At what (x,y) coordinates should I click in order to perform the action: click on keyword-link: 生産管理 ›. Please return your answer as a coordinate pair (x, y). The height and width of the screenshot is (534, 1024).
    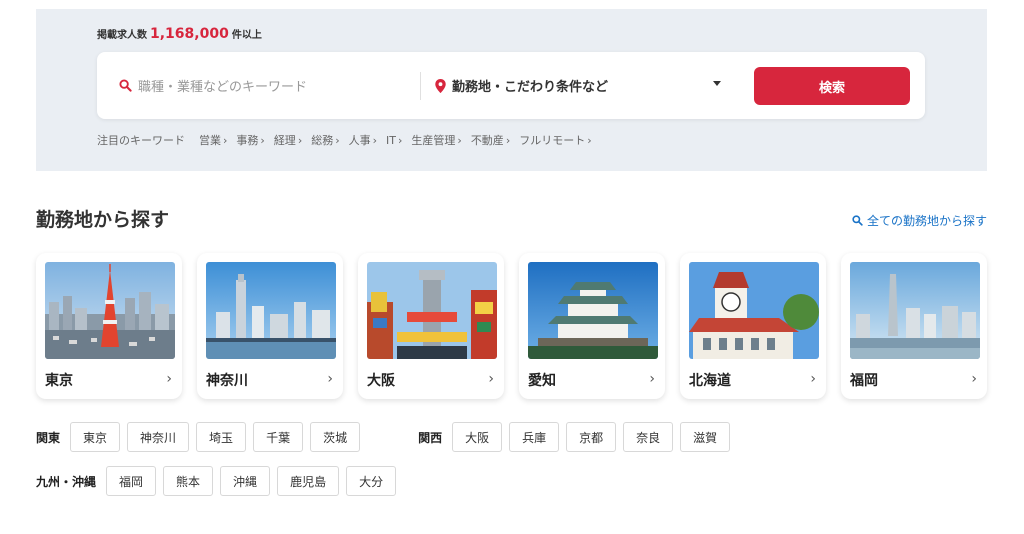
    Looking at the image, I should click on (436, 140).